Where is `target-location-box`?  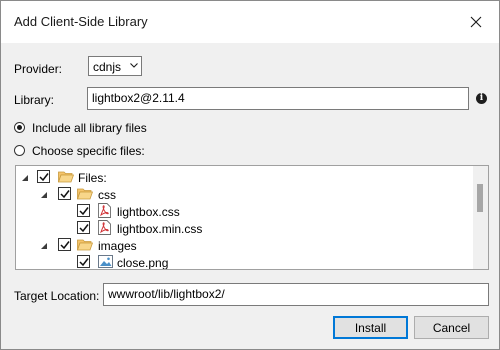 target-location-box is located at coordinates (296, 294).